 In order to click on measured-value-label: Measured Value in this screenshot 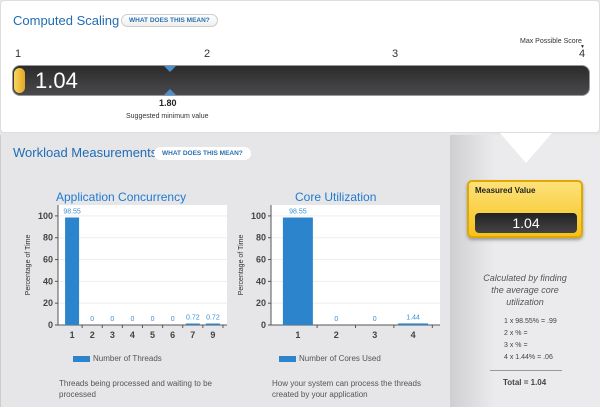, I will do `click(505, 190)`.